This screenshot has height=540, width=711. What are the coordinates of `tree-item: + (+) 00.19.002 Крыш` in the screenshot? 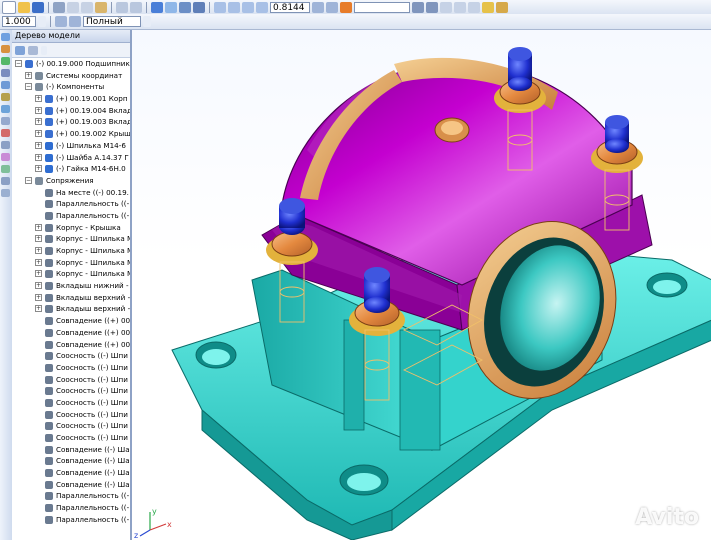 It's located at (71, 134).